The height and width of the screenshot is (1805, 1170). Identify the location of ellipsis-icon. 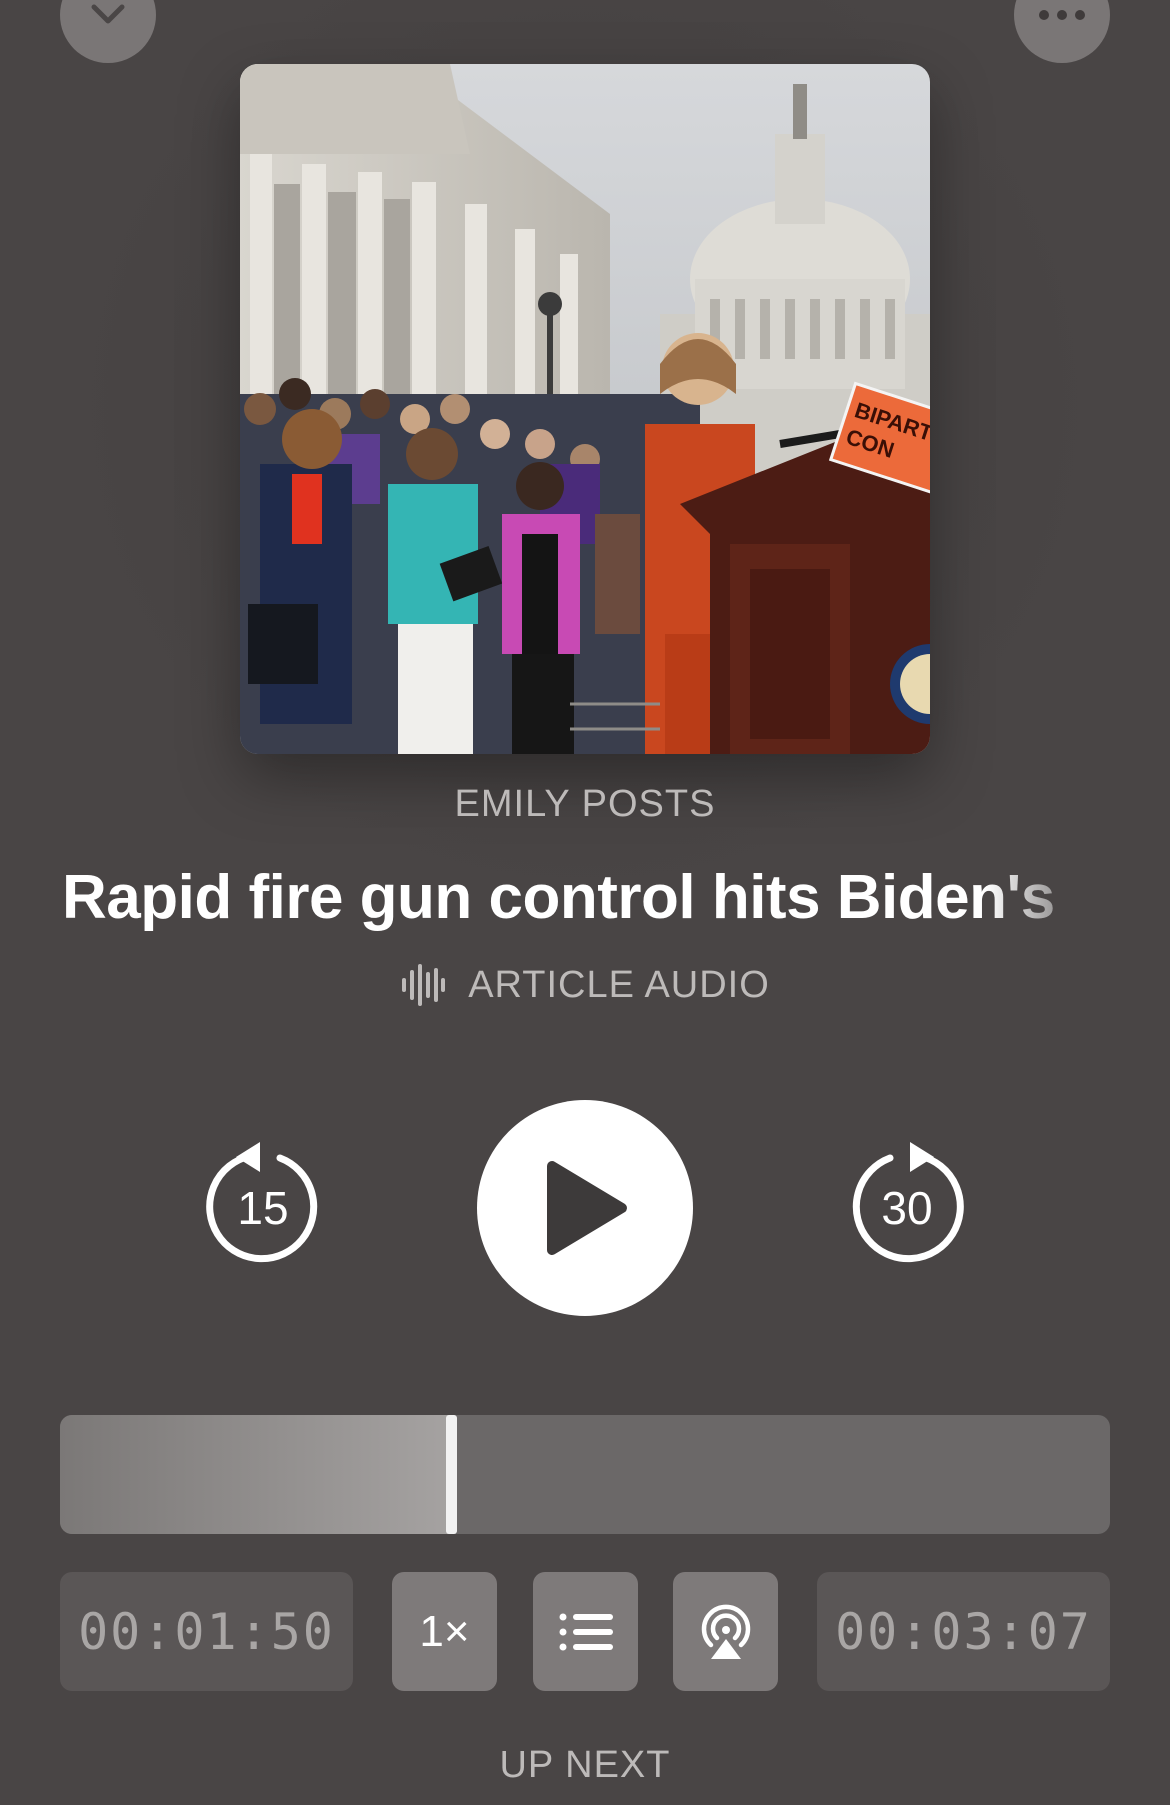
(1062, 15).